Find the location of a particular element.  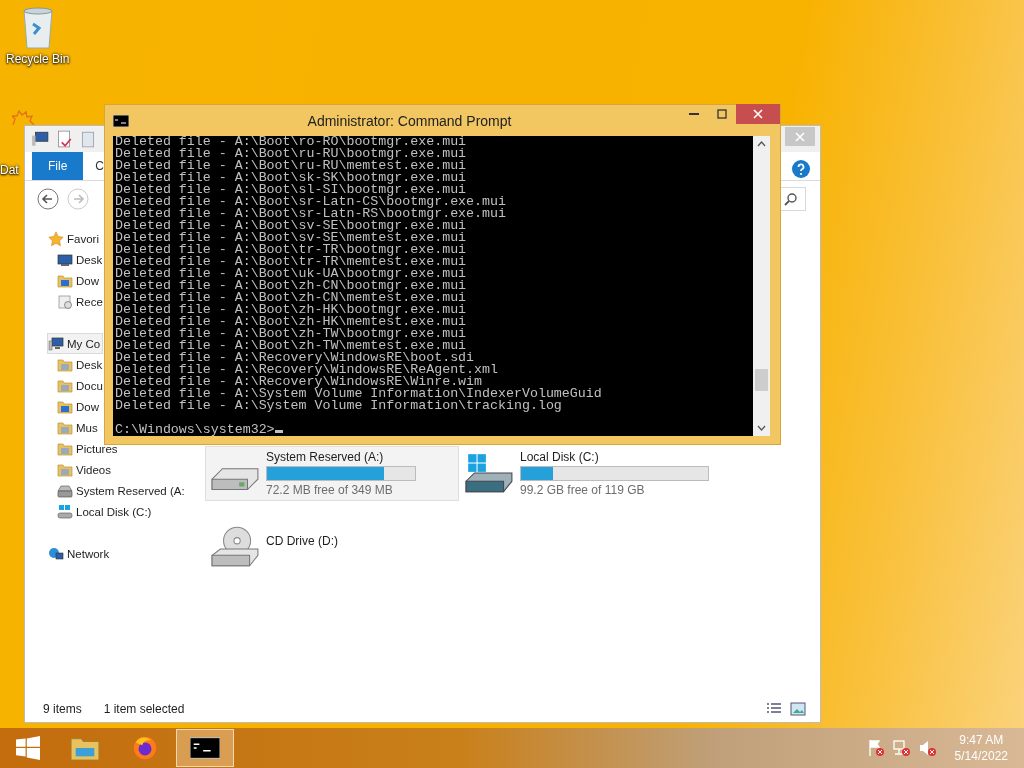

console-line: Deleted file - A:\Boot\sk-SK\bootmgr.exe.mui is located at coordinates (291, 178).